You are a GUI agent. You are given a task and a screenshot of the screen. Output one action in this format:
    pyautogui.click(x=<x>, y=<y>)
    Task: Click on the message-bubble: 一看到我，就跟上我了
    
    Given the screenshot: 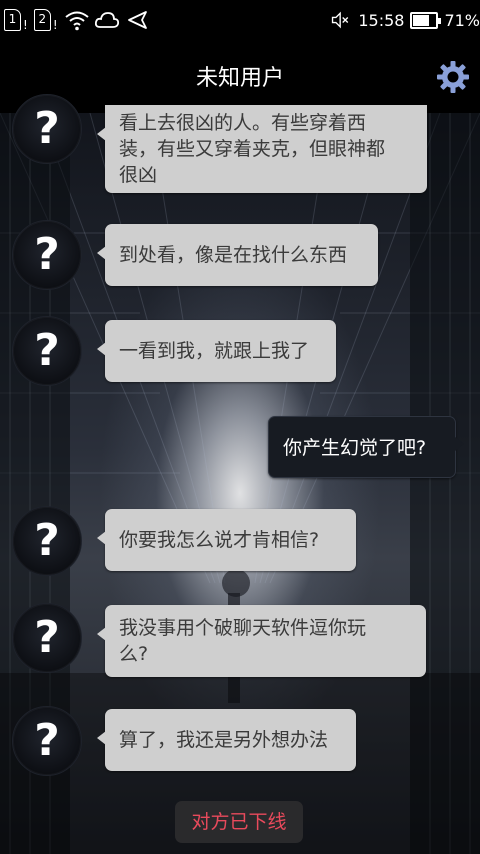 What is the action you would take?
    pyautogui.click(x=216, y=351)
    